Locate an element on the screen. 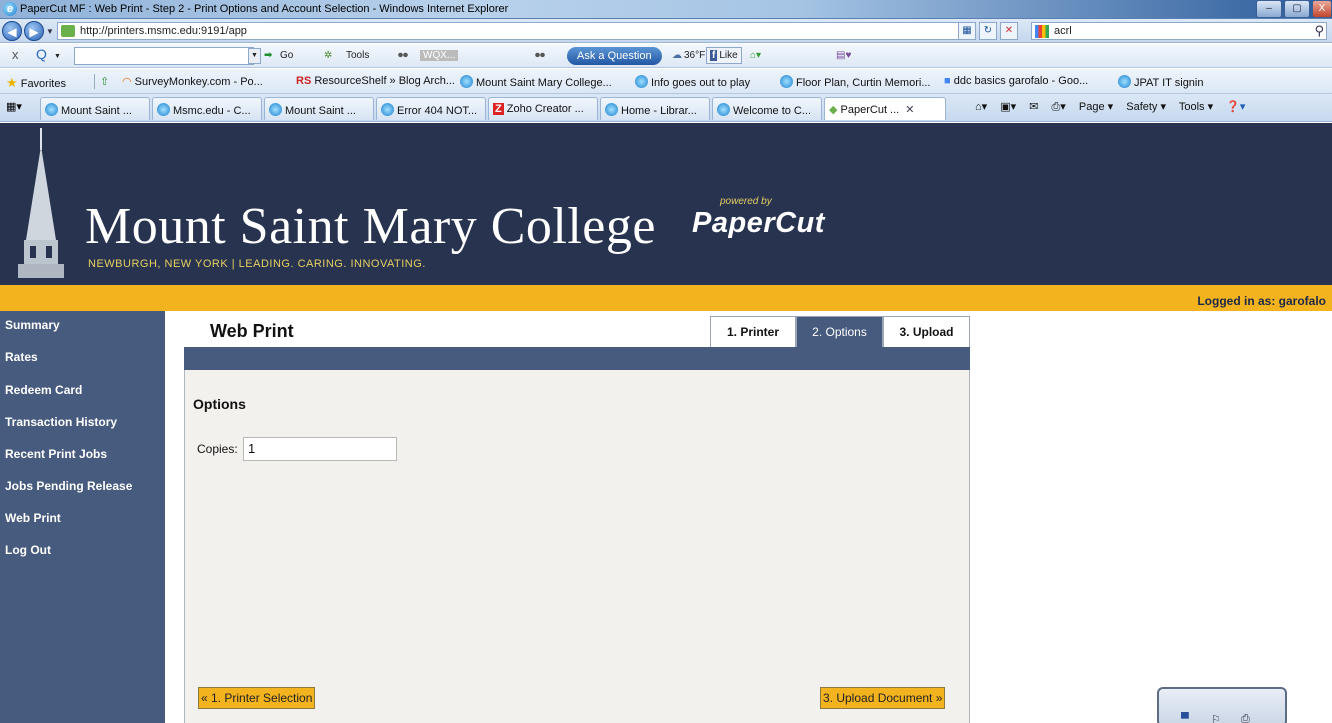  tools-menu: Tools is located at coordinates (357, 55).